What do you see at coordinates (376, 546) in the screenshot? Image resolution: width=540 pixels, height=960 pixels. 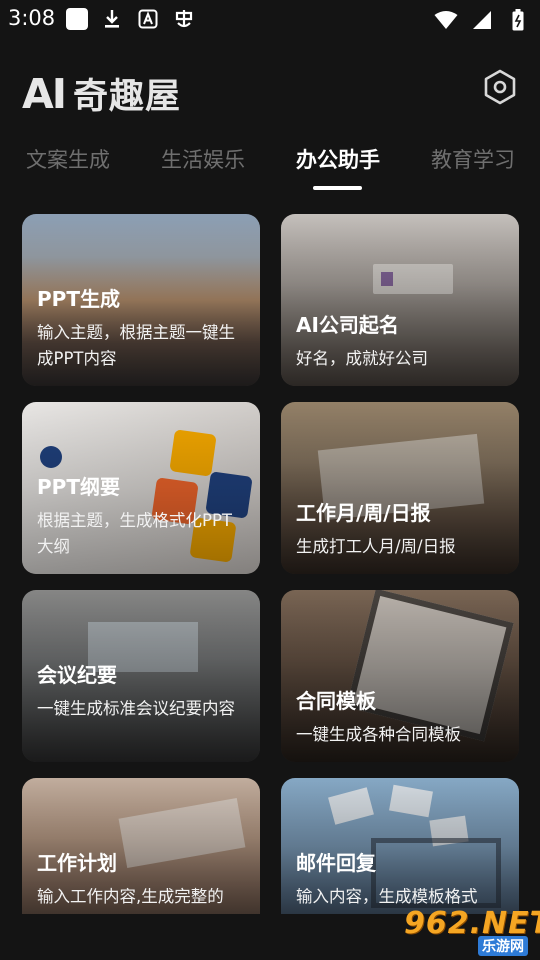 I see `card-description: 生成打工人月/周/日报` at bounding box center [376, 546].